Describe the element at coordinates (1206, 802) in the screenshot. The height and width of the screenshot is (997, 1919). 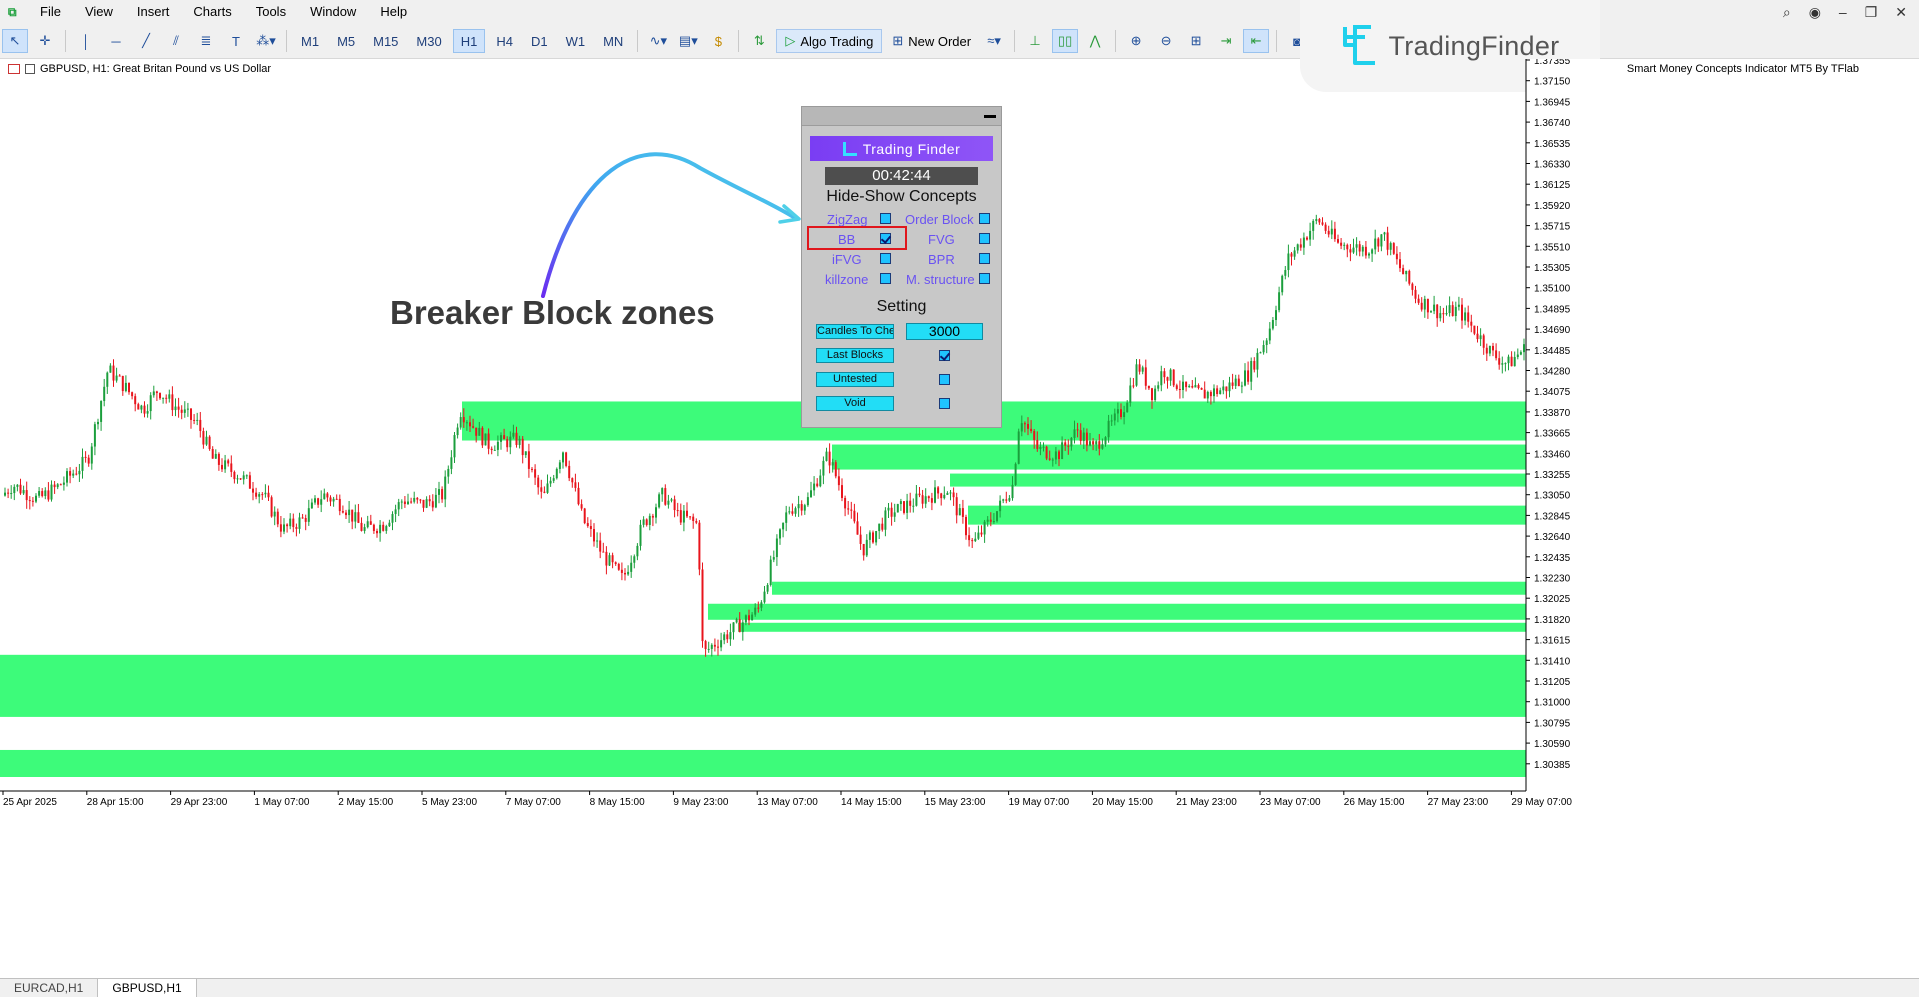
I see `time-tick-label: 21 May 23:00` at that location.